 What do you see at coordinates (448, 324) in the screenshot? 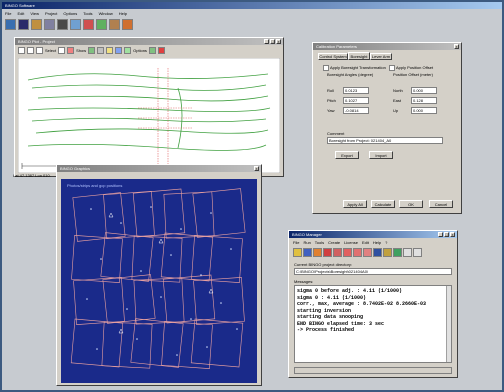
I see `messages-scrollbar` at bounding box center [448, 324].